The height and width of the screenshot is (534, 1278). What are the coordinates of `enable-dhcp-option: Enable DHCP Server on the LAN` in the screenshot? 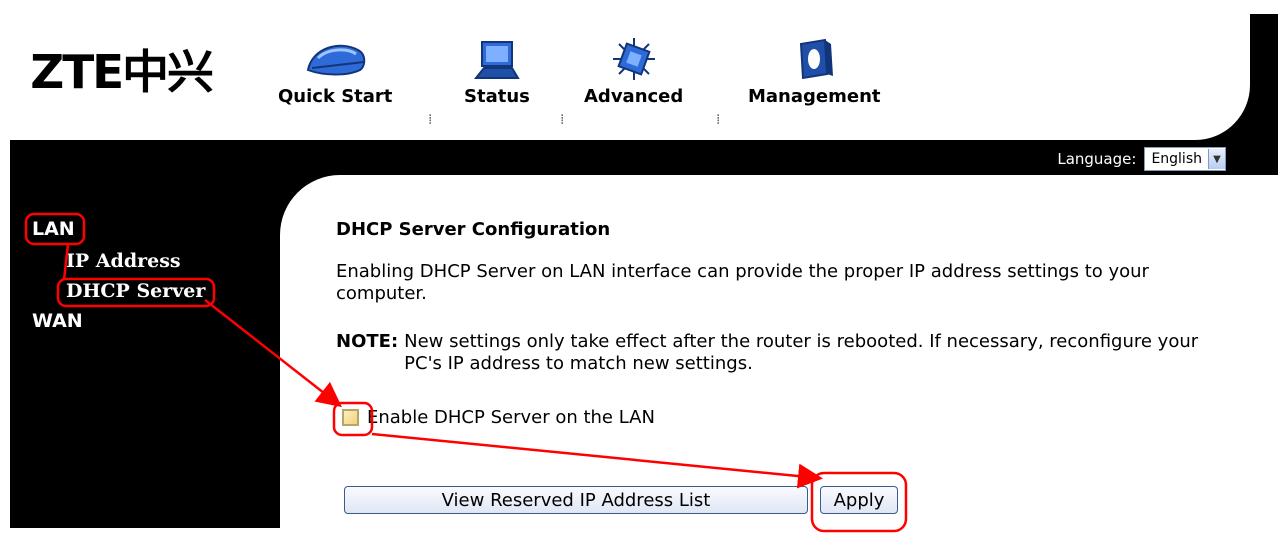 It's located at (498, 417).